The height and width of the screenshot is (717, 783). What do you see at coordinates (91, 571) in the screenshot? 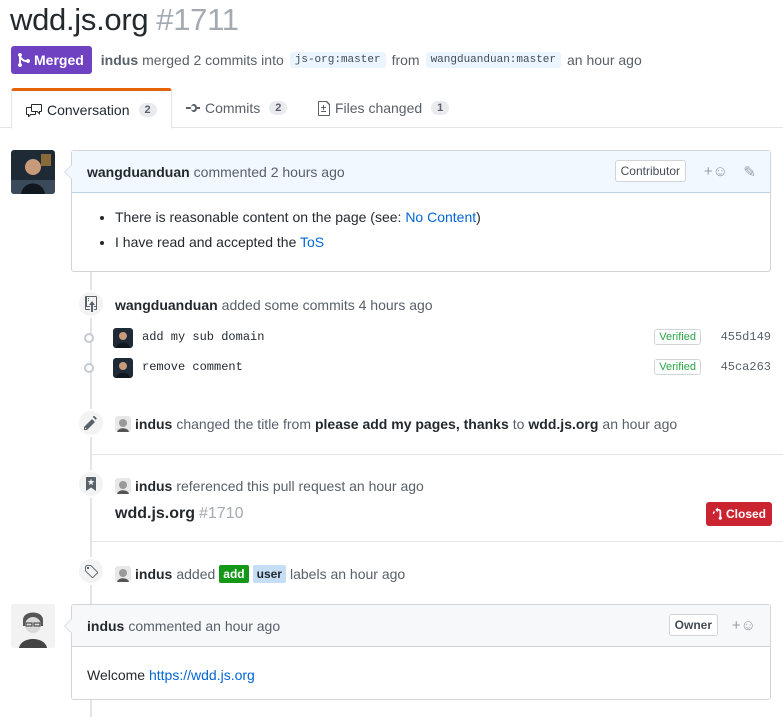
I see `tag-icon` at bounding box center [91, 571].